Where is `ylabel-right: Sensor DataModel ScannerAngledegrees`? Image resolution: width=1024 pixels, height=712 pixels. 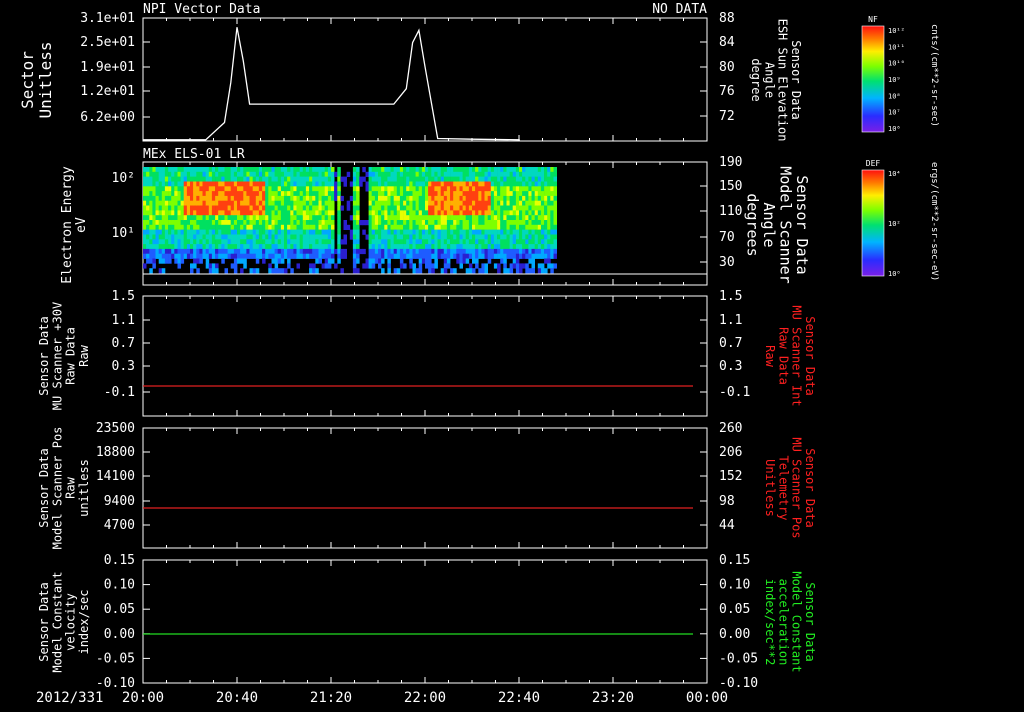 ylabel-right: Sensor DataModel ScannerAngledegrees is located at coordinates (777, 224).